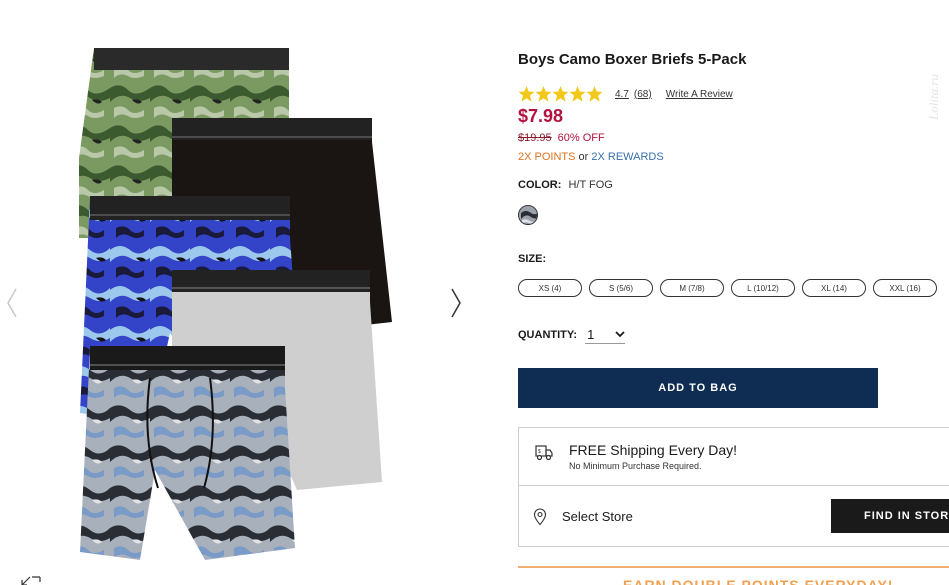 Image resolution: width=949 pixels, height=585 pixels. What do you see at coordinates (581, 138) in the screenshot?
I see `discount-badge: 60% OFF` at bounding box center [581, 138].